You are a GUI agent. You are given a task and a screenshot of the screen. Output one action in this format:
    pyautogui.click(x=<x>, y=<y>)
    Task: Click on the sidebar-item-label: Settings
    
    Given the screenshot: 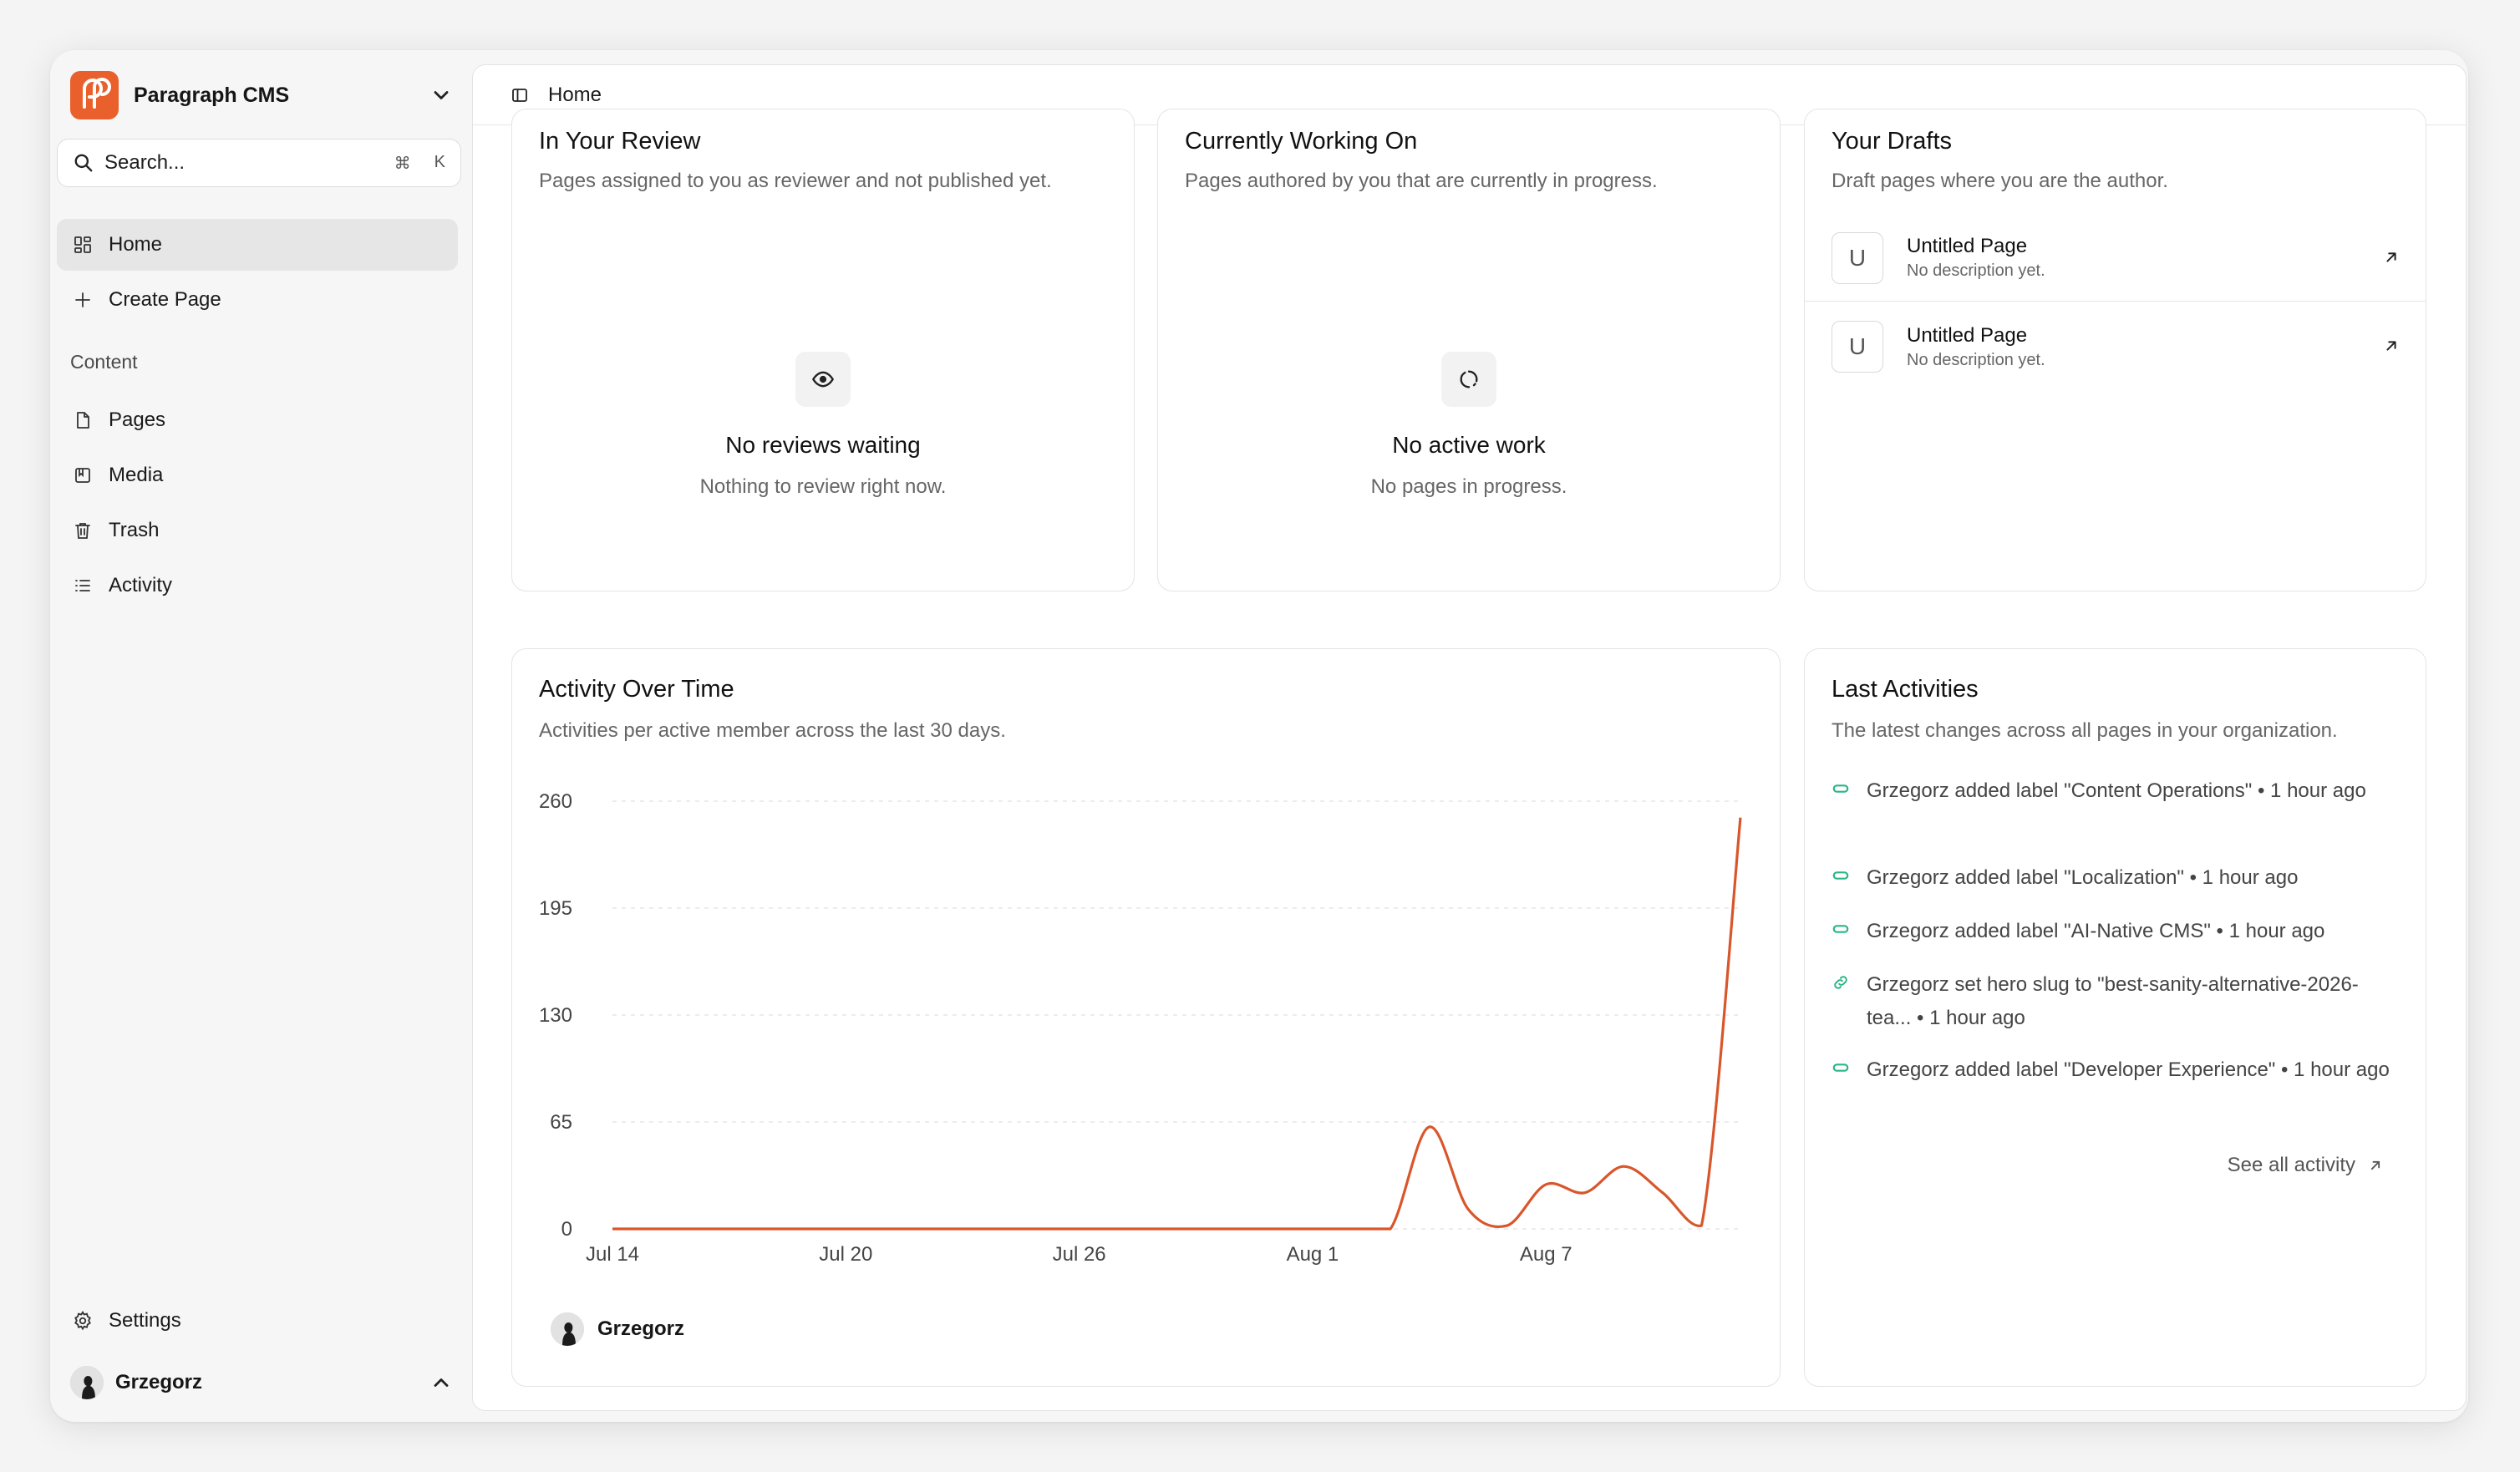 What is the action you would take?
    pyautogui.click(x=145, y=1320)
    